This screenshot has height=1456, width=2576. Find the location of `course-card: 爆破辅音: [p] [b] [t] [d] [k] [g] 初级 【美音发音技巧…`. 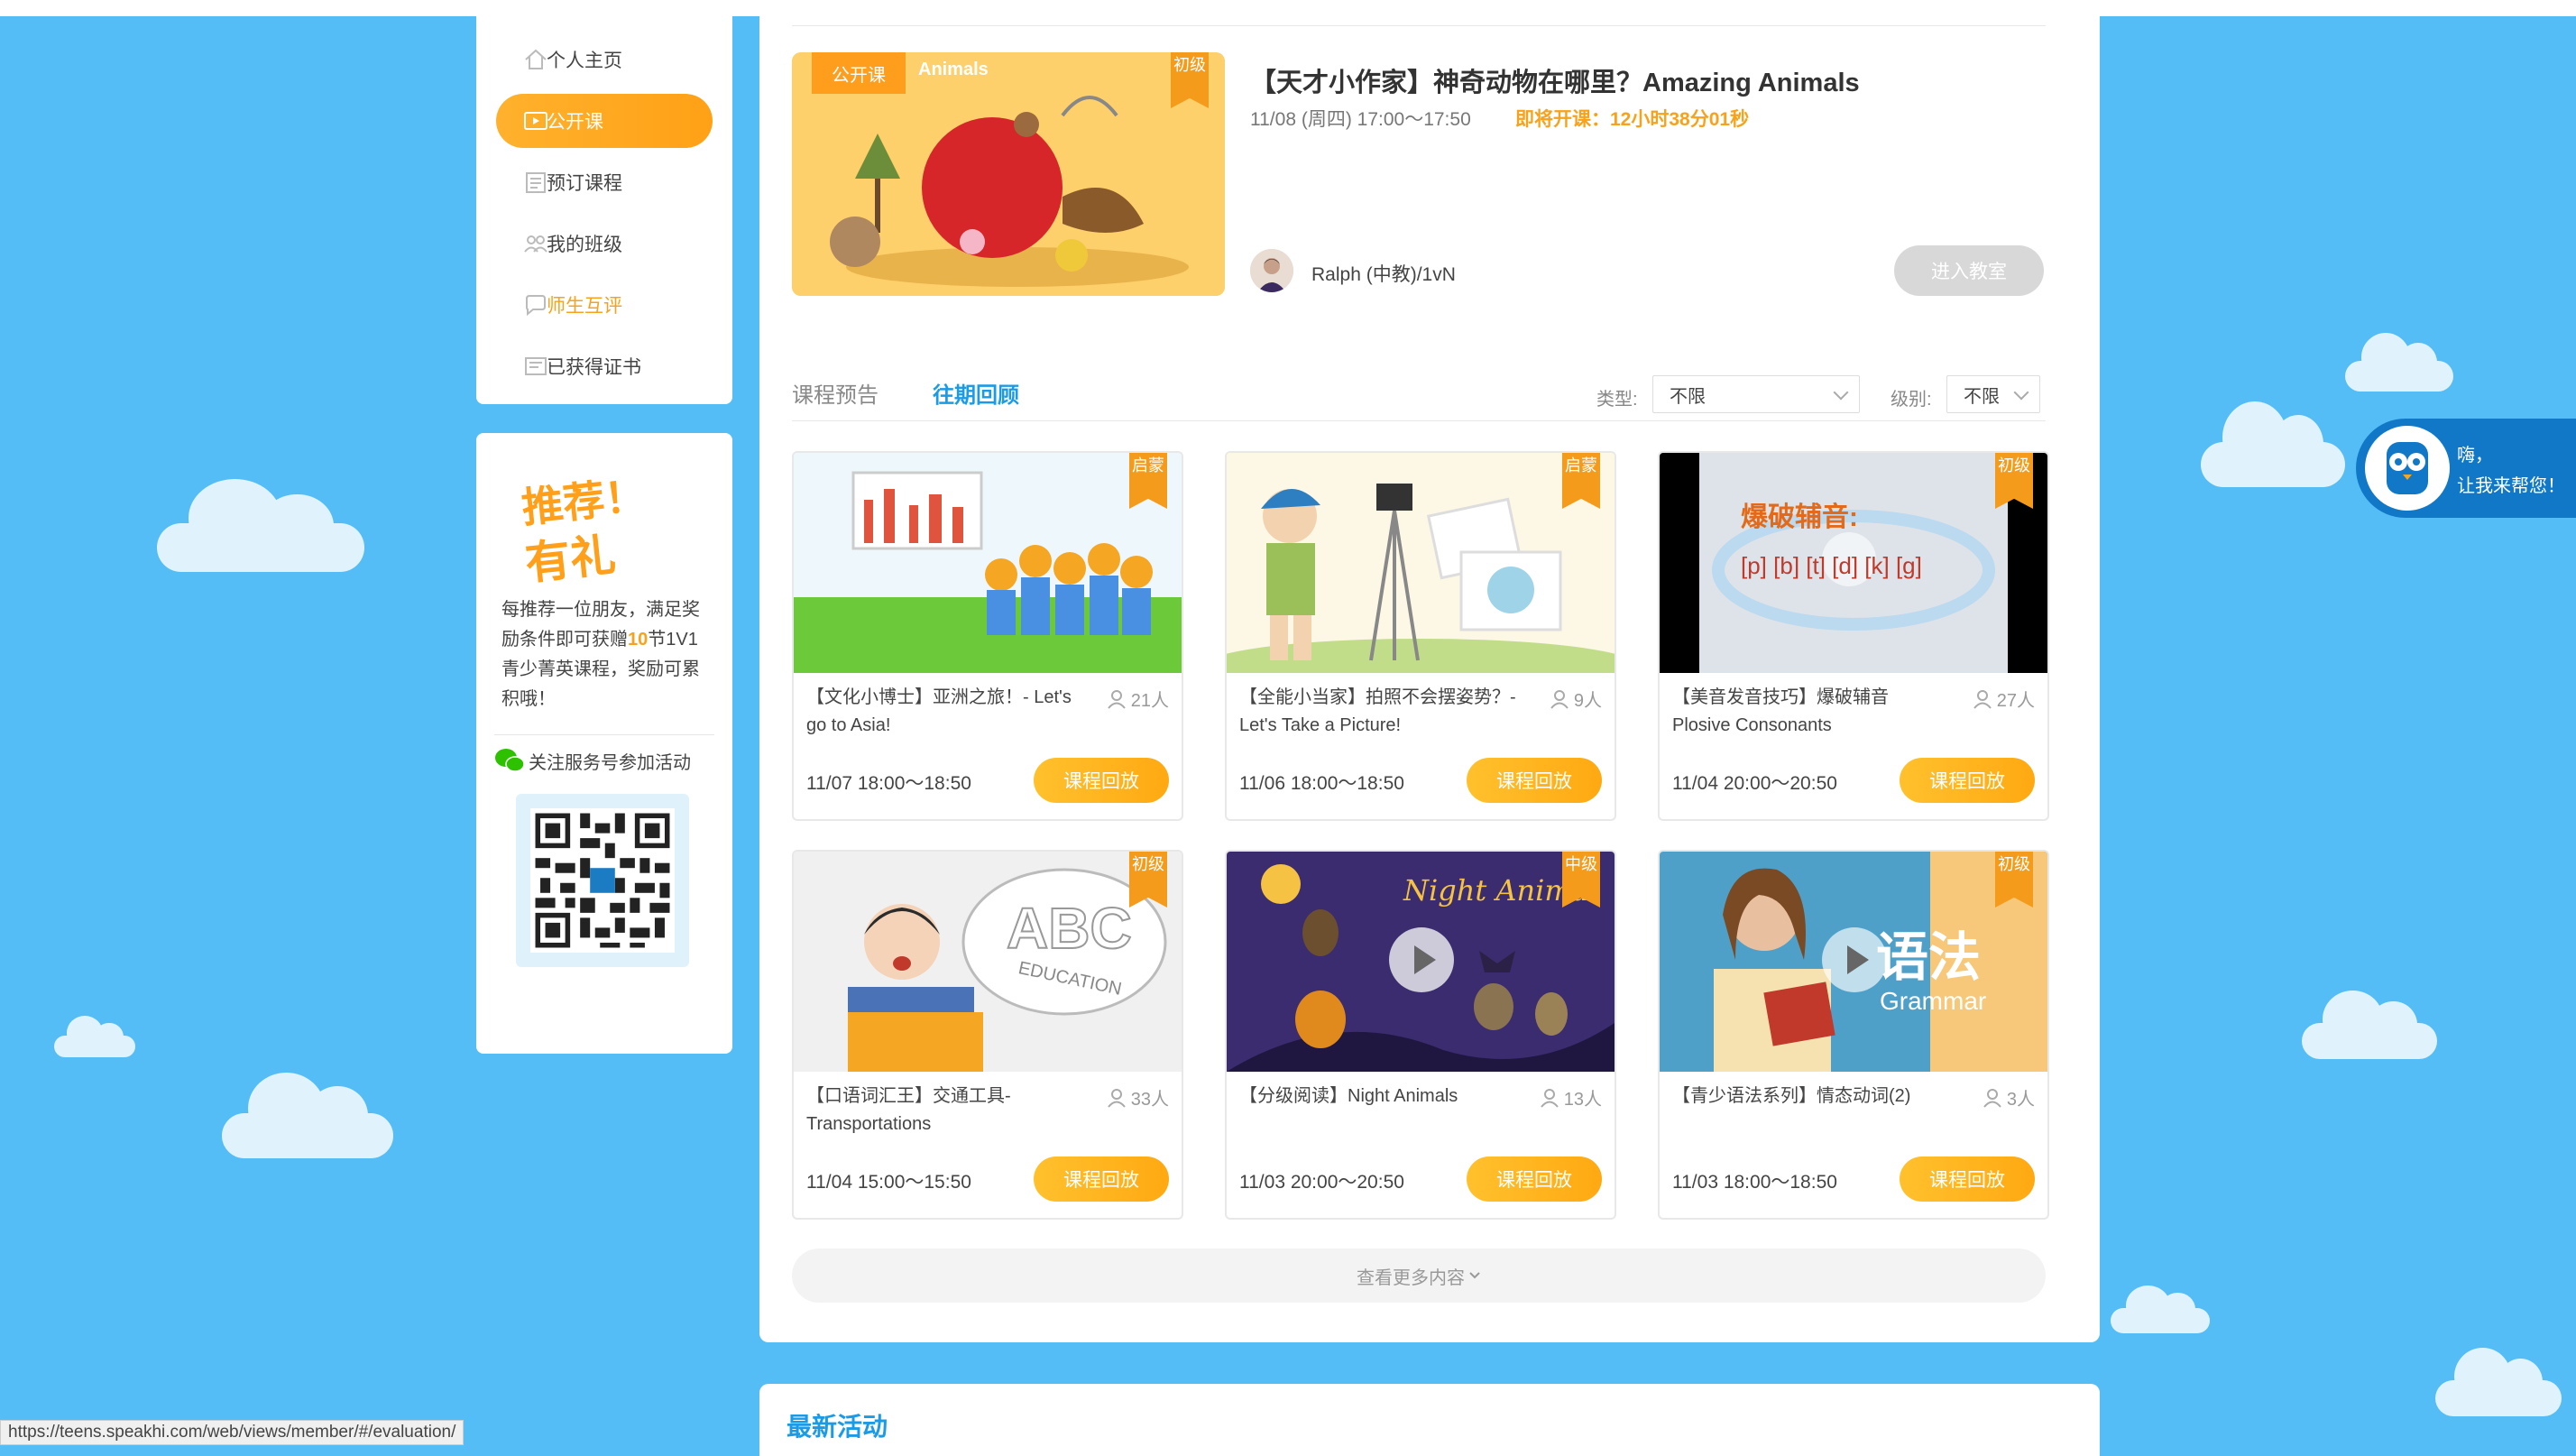

course-card: 爆破辅音: [p] [b] [t] [d] [k] [g] 初级 【美音发音技巧… is located at coordinates (1854, 636).